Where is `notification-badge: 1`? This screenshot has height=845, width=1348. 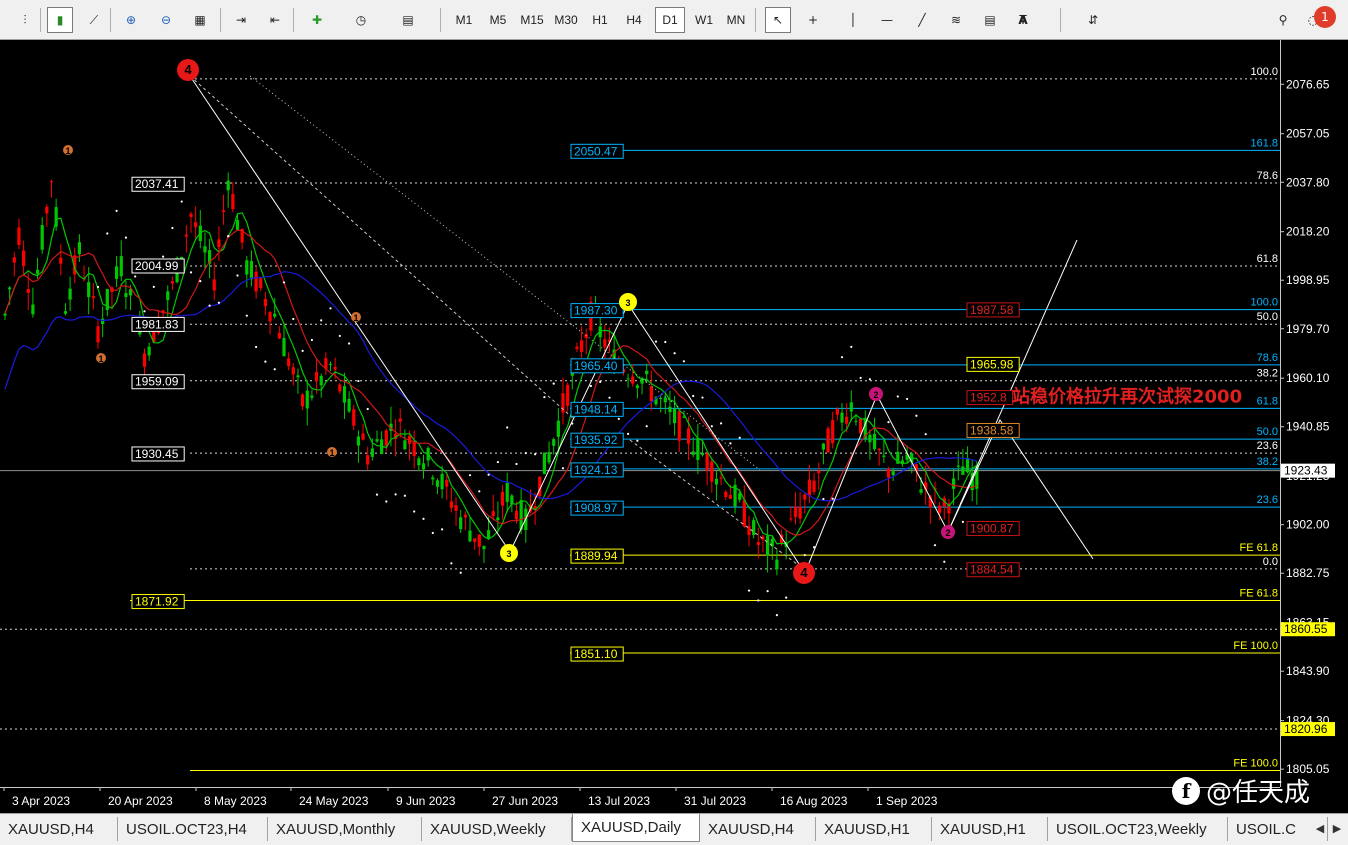 notification-badge: 1 is located at coordinates (1325, 17).